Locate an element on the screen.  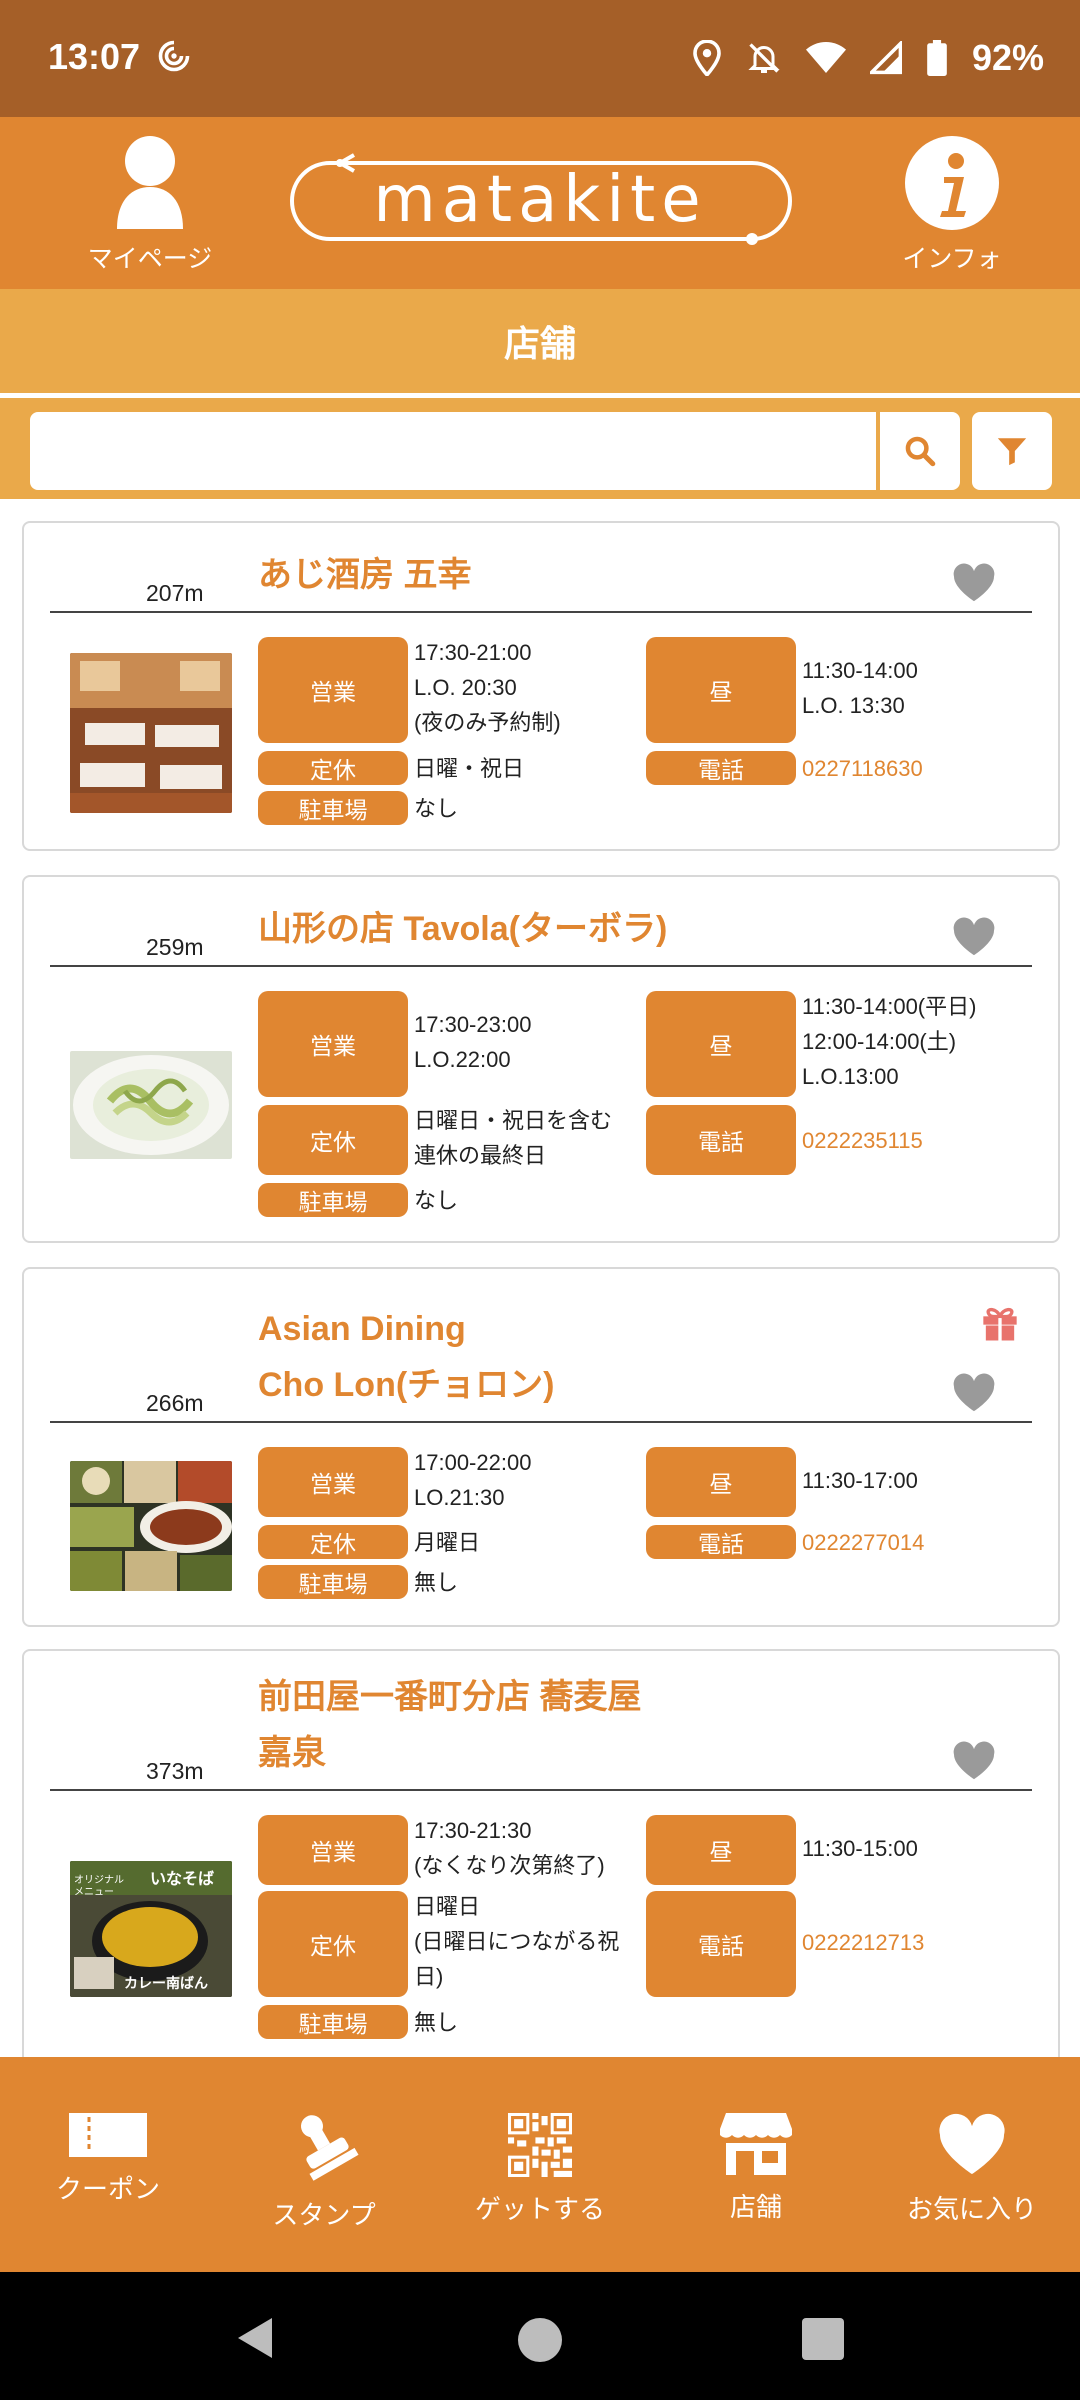
closed-day-value: 日曜日 (日曜日につながる祝 日) is located at coordinates (517, 1941).